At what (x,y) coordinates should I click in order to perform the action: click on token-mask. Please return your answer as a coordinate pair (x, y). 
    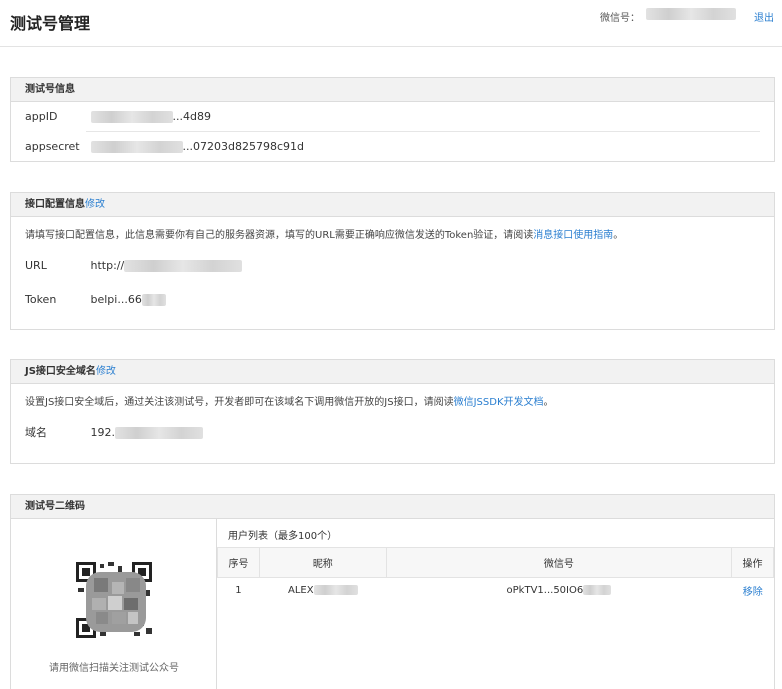
    Looking at the image, I should click on (153, 300).